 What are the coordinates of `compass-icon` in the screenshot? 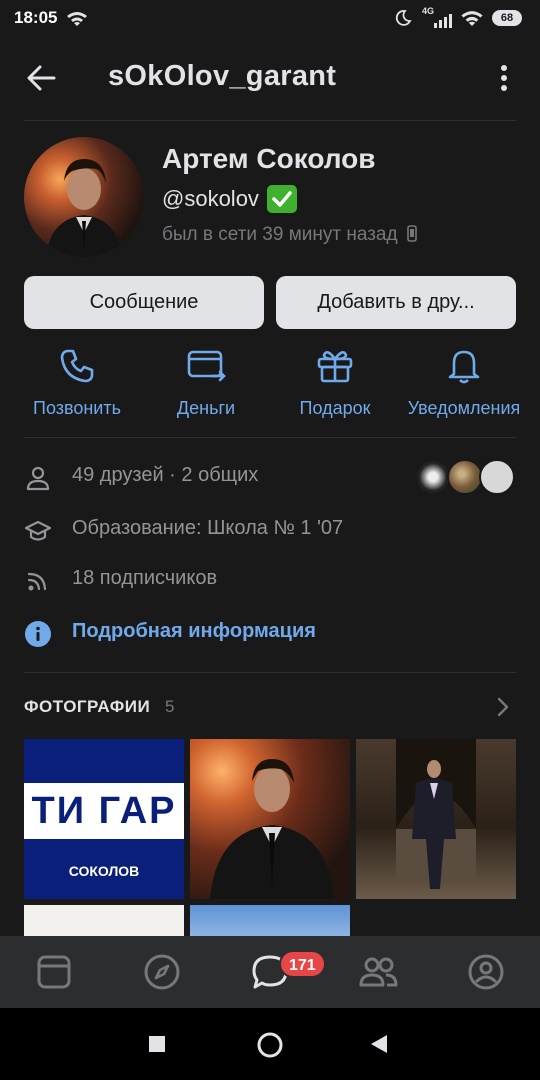 It's located at (162, 972).